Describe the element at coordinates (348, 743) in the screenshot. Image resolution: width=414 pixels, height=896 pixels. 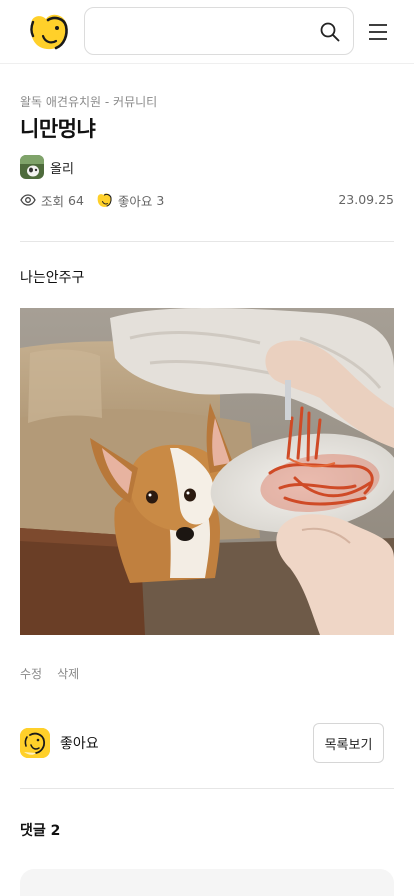
I see `list-view-button: 목록보기` at that location.